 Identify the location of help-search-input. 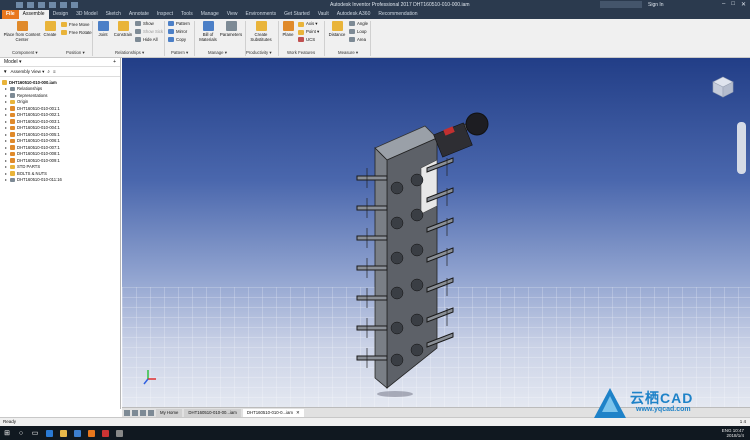
(621, 4).